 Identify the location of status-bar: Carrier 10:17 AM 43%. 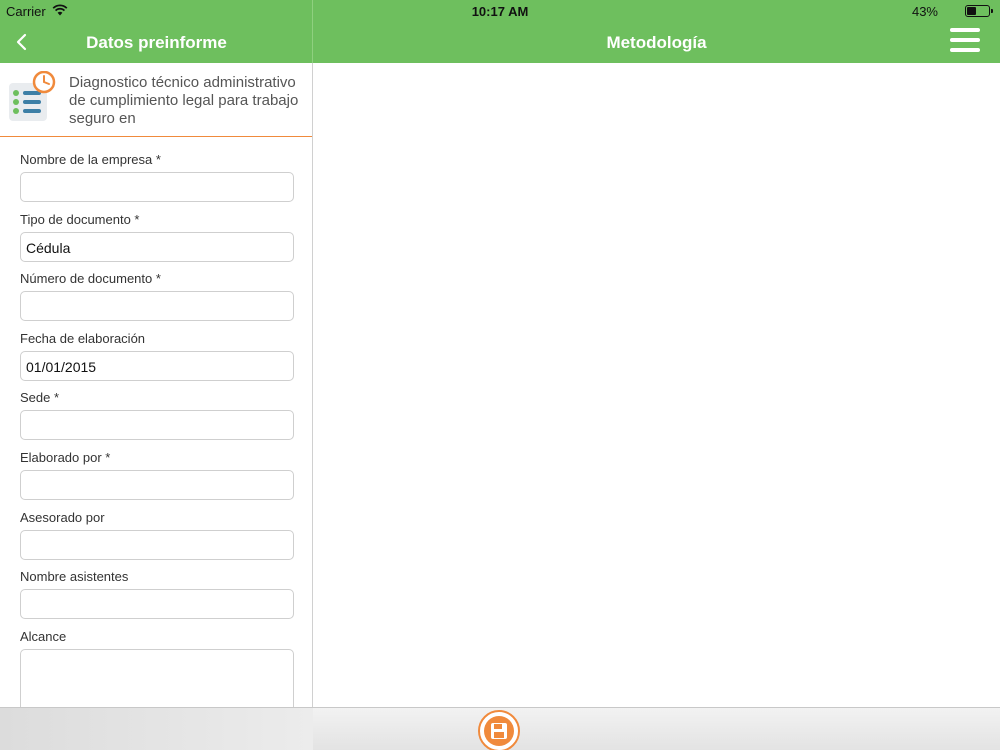
(500, 10).